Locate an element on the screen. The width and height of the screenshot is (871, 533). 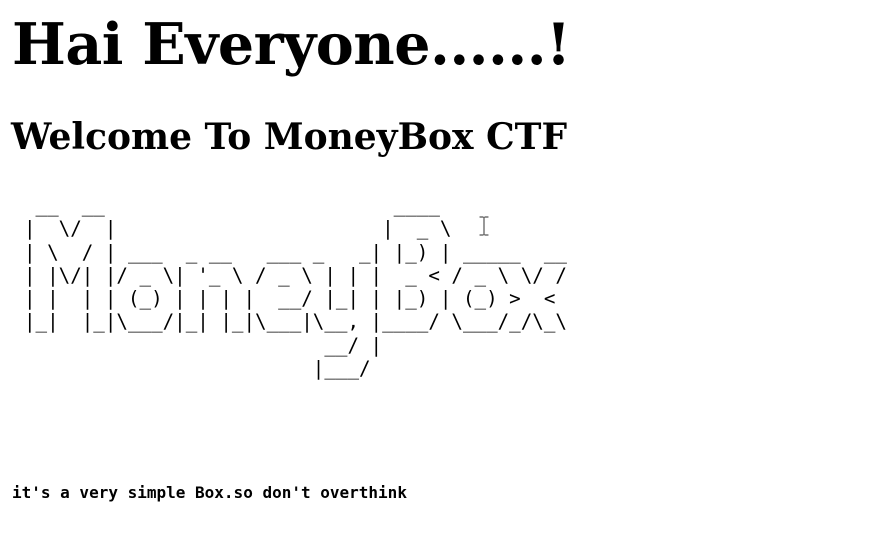
page-subheading: Welcome To MoneyBox CTF is located at coordinates (289, 137).